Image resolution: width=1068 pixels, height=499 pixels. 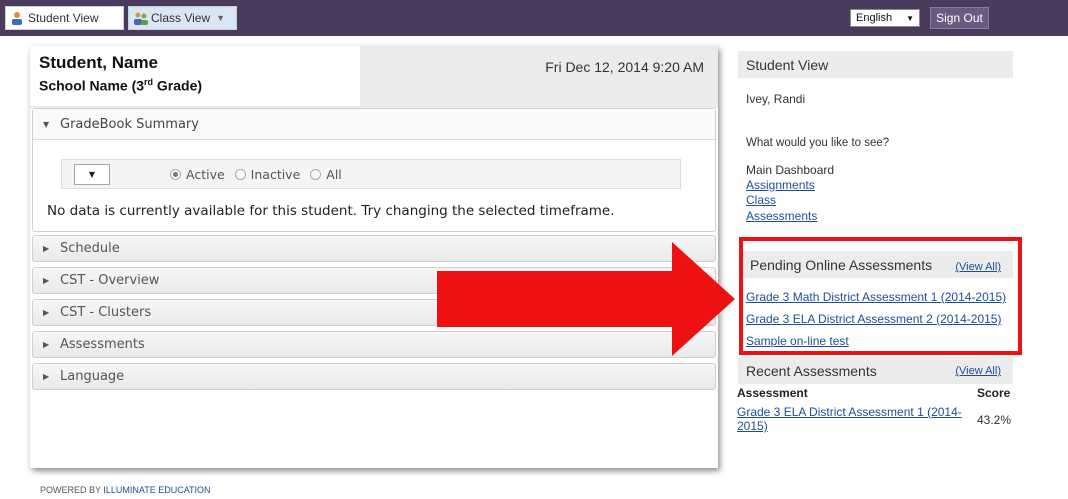 What do you see at coordinates (772, 393) in the screenshot?
I see `column-header-assessment: Assessment` at bounding box center [772, 393].